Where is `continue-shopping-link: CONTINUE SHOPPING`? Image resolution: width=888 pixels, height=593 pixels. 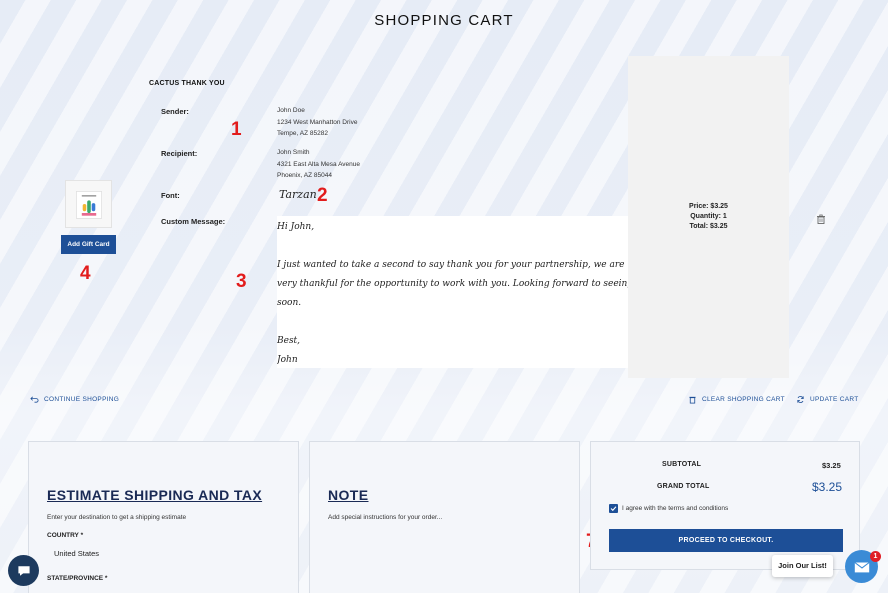
continue-shopping-link: CONTINUE SHOPPING is located at coordinates (74, 399).